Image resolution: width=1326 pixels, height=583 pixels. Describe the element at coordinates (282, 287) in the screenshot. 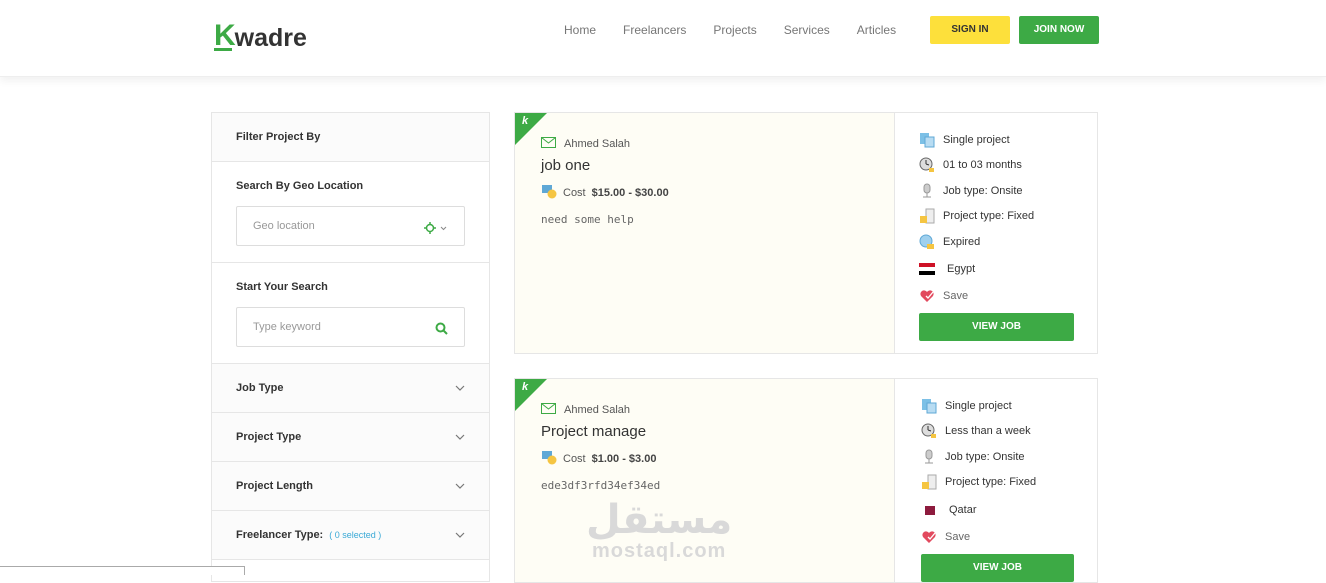

I see `search-label: Start Your Search` at that location.